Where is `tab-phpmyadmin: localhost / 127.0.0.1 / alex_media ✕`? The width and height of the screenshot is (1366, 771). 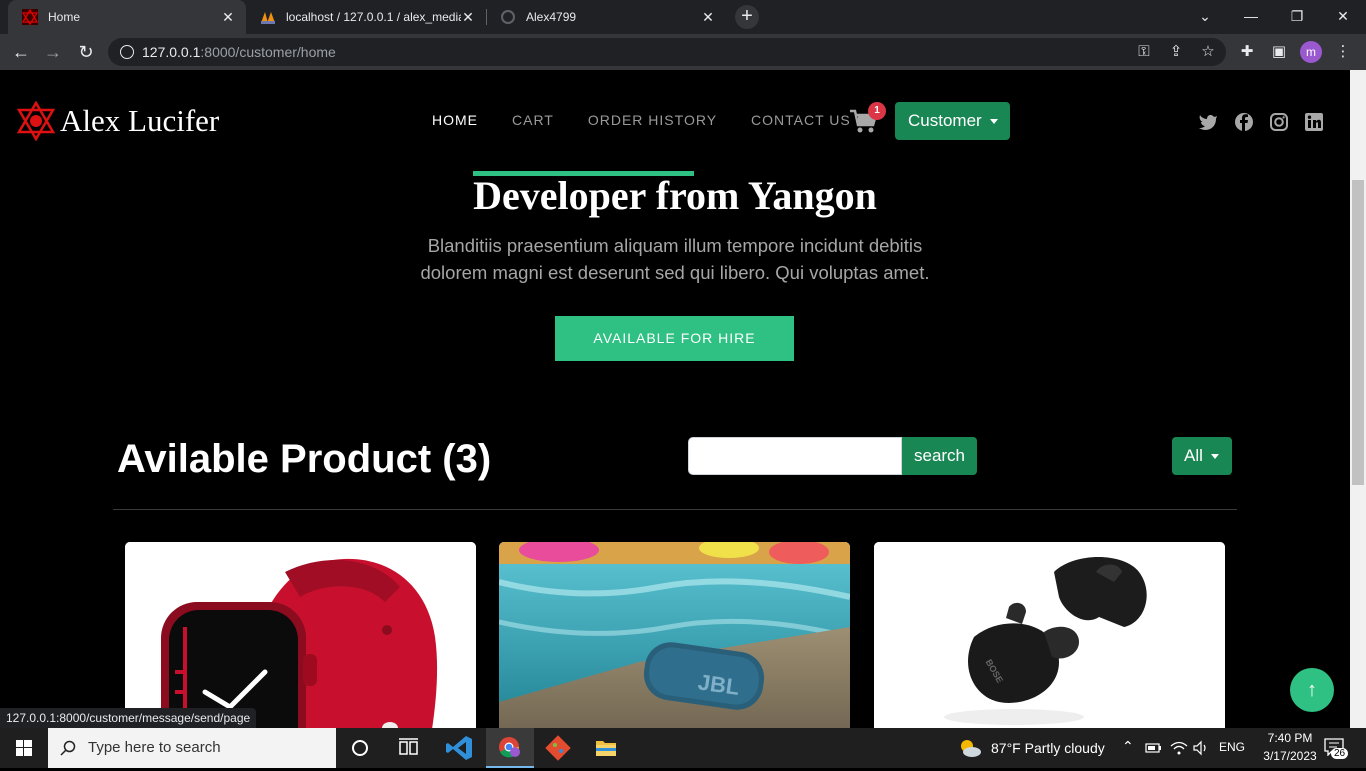 tab-phpmyadmin: localhost / 127.0.0.1 / alex_media ✕ is located at coordinates (366, 17).